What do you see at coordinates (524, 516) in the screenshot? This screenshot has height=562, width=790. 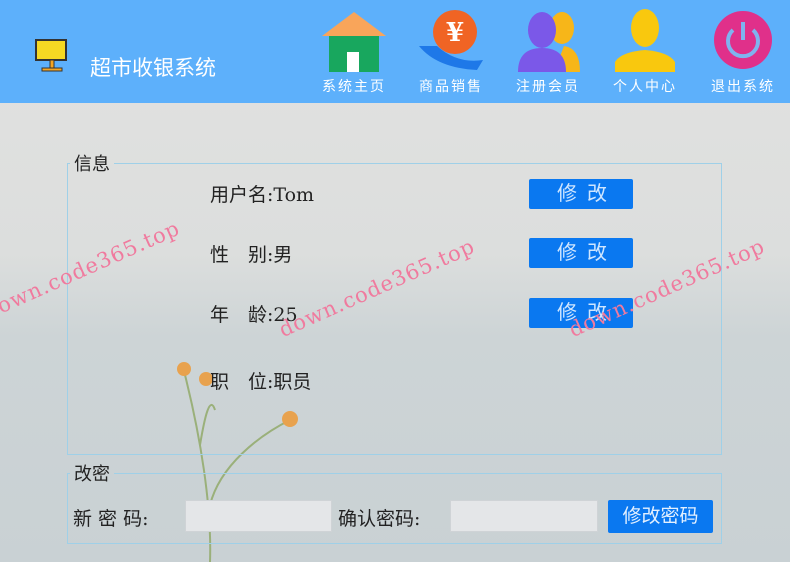 I see `confirm-password-input` at bounding box center [524, 516].